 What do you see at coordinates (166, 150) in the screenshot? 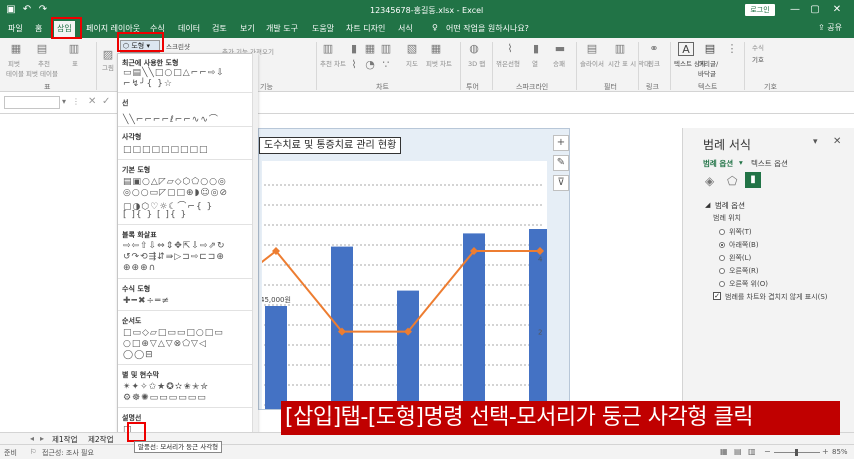
I see `shape-row-rect: □□□□□□□□□` at bounding box center [166, 150].